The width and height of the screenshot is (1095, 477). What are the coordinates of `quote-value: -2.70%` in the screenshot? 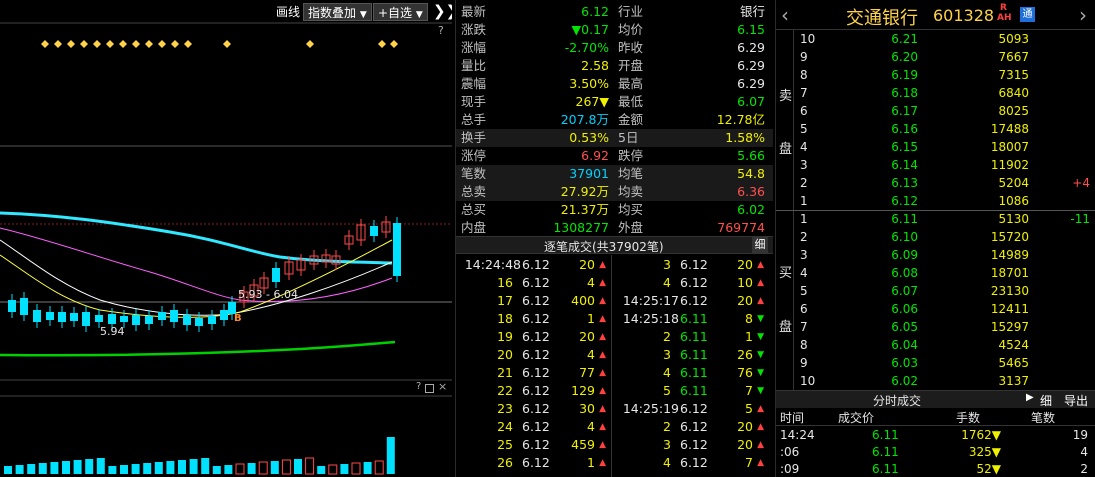 It's located at (586, 47).